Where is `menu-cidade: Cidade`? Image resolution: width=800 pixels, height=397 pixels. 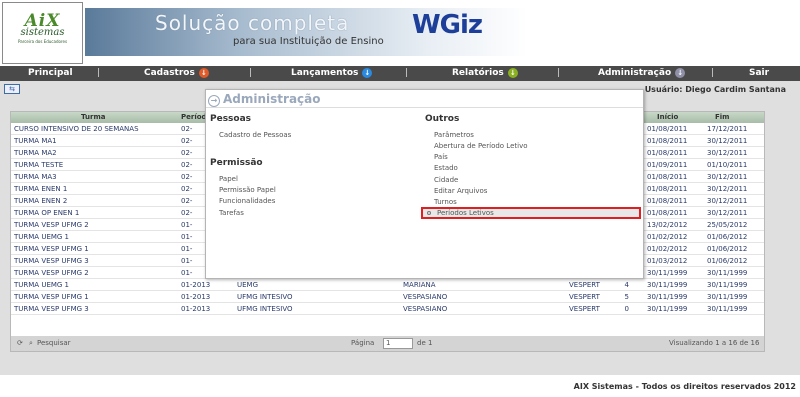
menu-cidade: Cidade is located at coordinates (446, 180).